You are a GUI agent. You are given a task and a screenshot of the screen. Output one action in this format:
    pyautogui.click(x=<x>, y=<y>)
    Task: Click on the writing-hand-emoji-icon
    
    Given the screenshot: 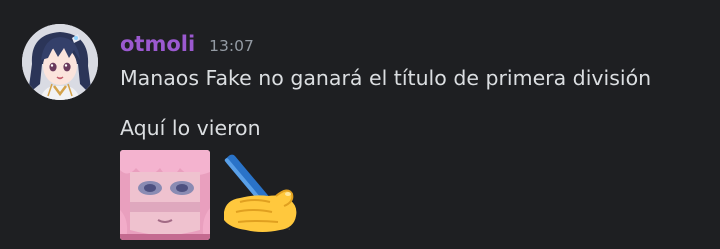 What is the action you would take?
    pyautogui.click(x=262, y=196)
    